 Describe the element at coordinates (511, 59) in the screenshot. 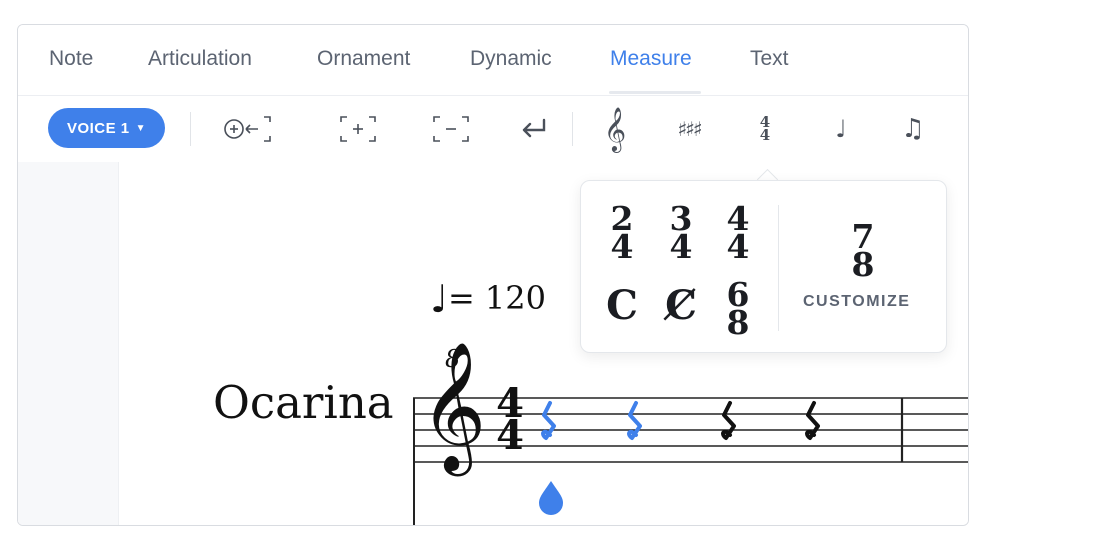

I see `tab-dynamic: Dynamic` at that location.